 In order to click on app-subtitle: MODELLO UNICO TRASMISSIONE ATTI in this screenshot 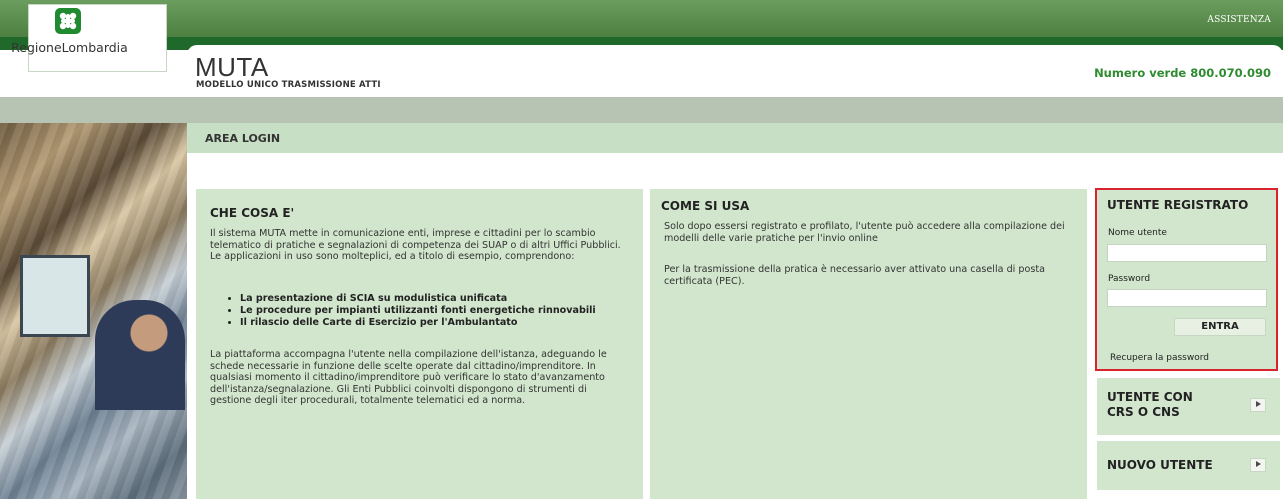, I will do `click(288, 85)`.